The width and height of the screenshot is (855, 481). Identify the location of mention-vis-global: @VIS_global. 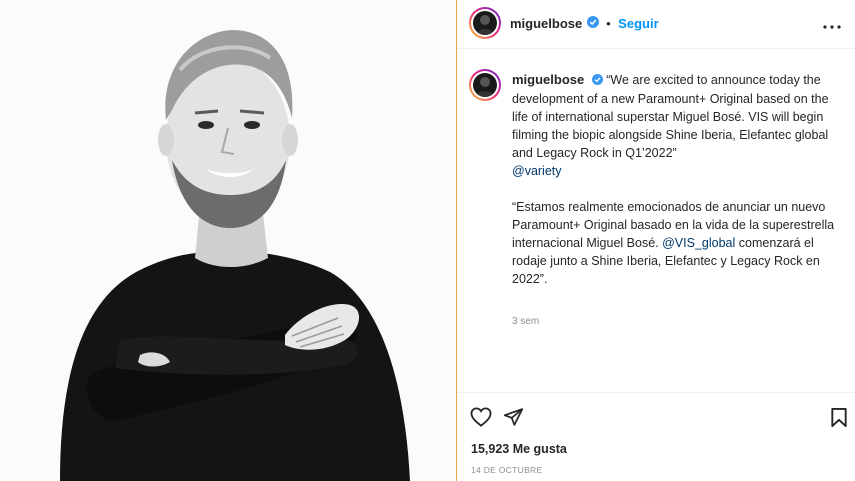
(698, 243).